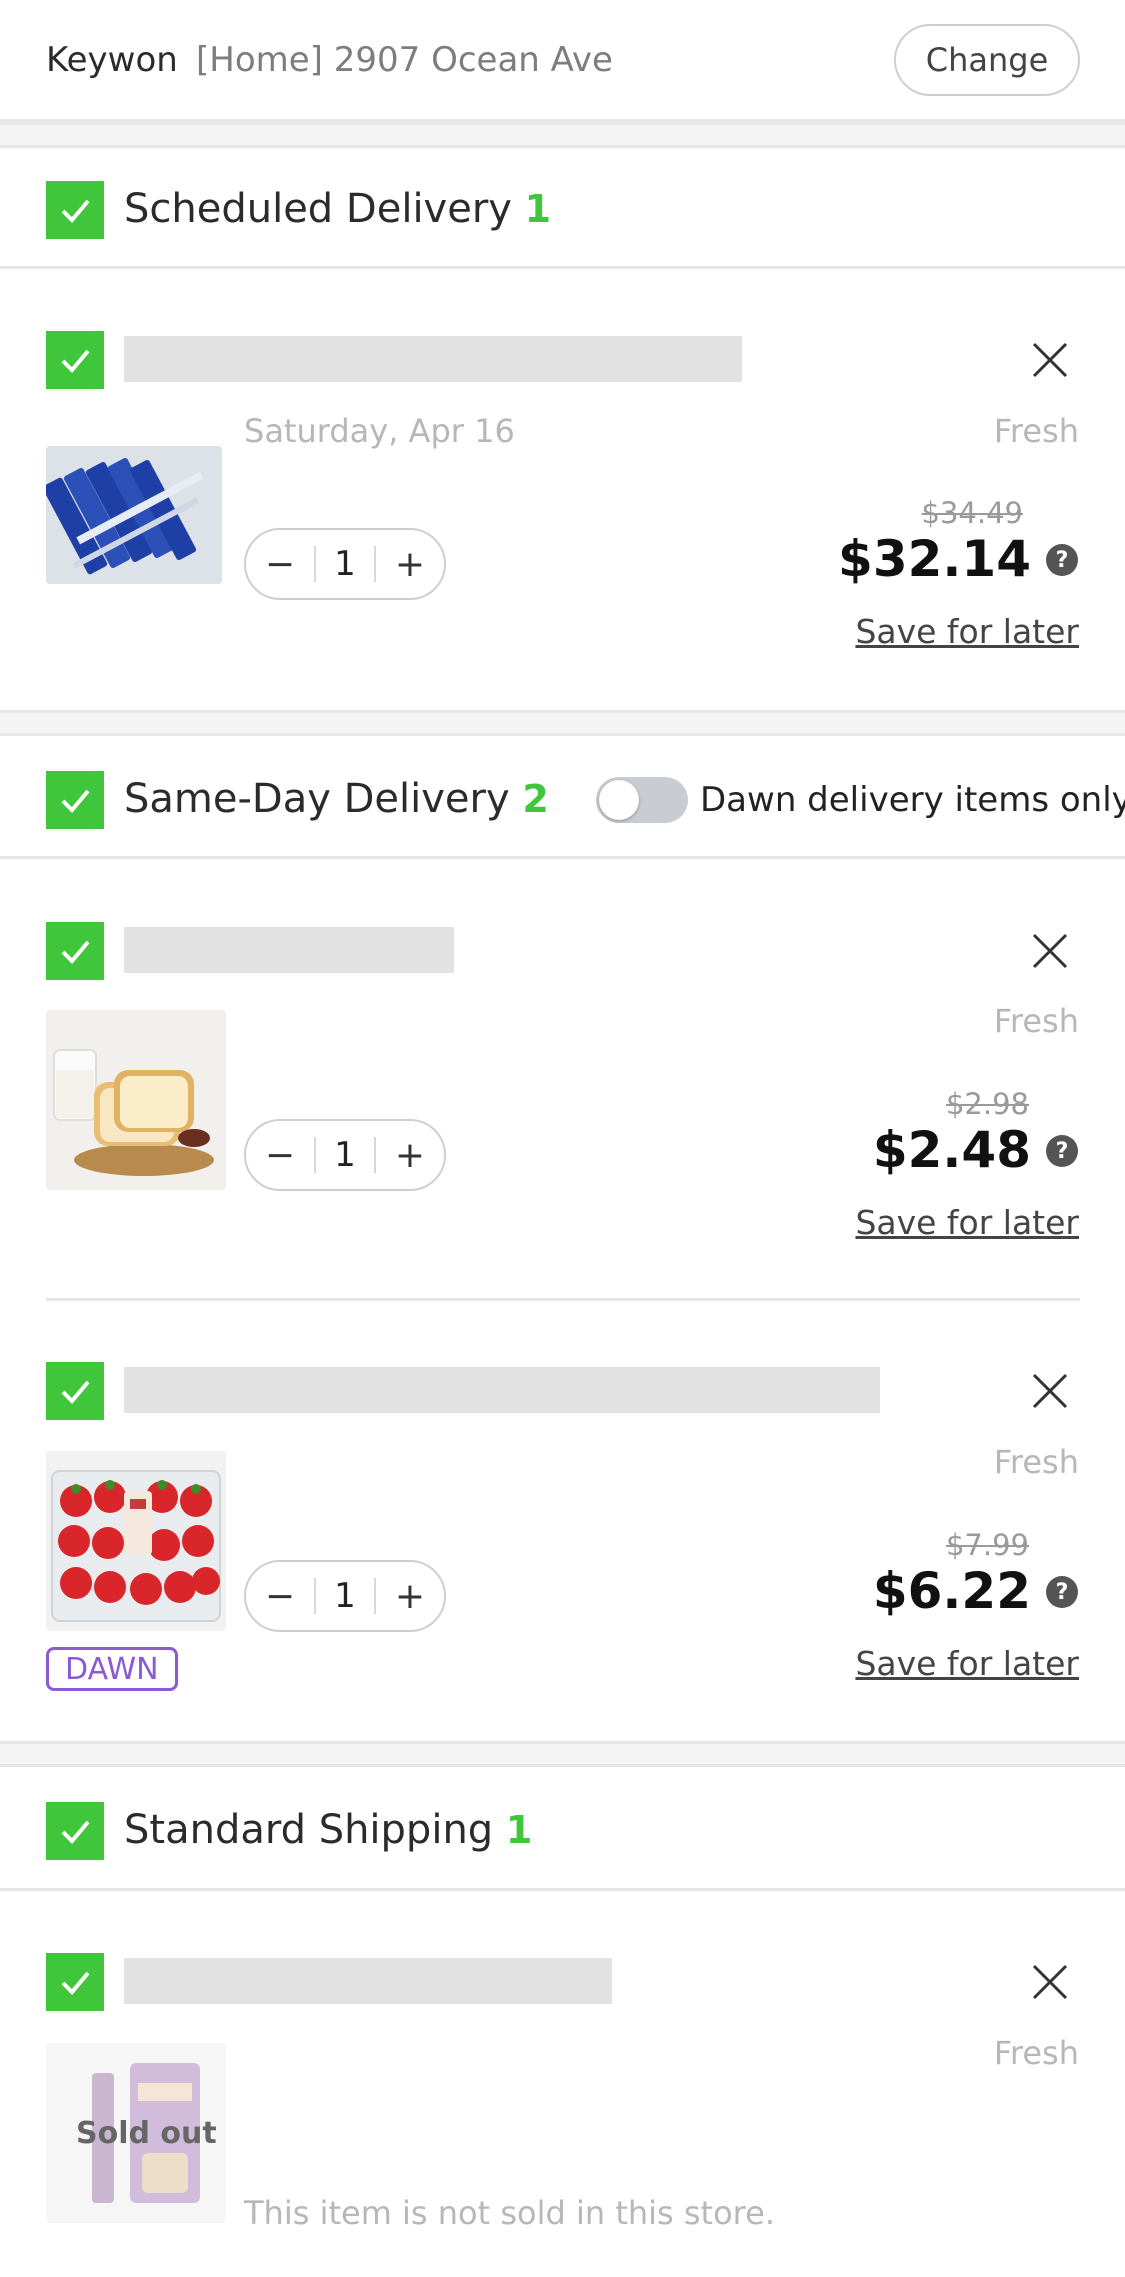 This screenshot has height=2277, width=1125. I want to click on sale-price: $6.22, so click(951, 1591).